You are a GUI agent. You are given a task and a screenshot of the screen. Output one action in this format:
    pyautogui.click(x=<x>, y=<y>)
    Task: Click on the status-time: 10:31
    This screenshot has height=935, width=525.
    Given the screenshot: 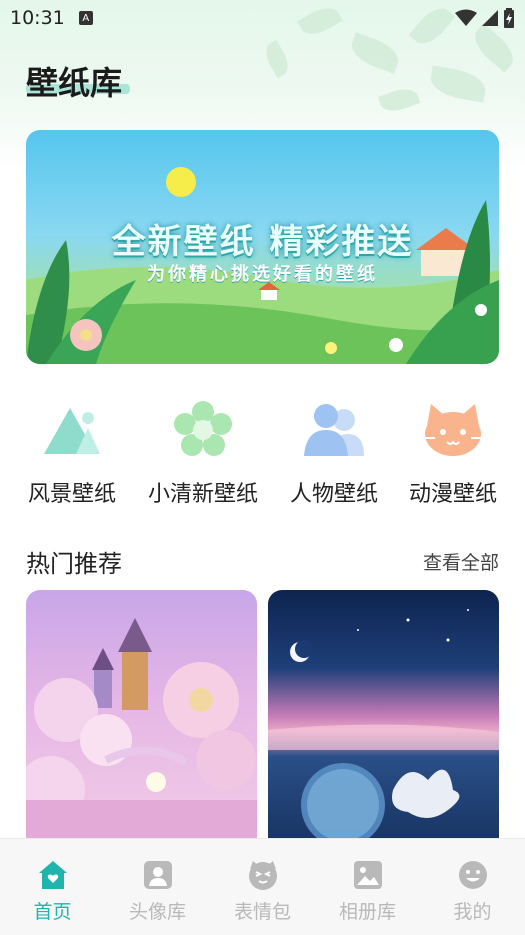 What is the action you would take?
    pyautogui.click(x=37, y=18)
    